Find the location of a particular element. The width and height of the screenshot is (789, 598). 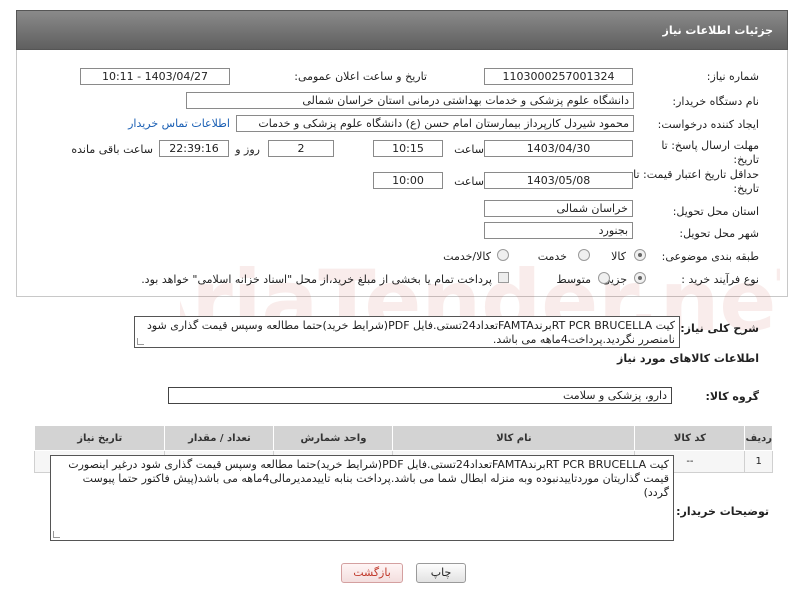

deadline-label-date: تاریخ: is located at coordinates (746, 159).